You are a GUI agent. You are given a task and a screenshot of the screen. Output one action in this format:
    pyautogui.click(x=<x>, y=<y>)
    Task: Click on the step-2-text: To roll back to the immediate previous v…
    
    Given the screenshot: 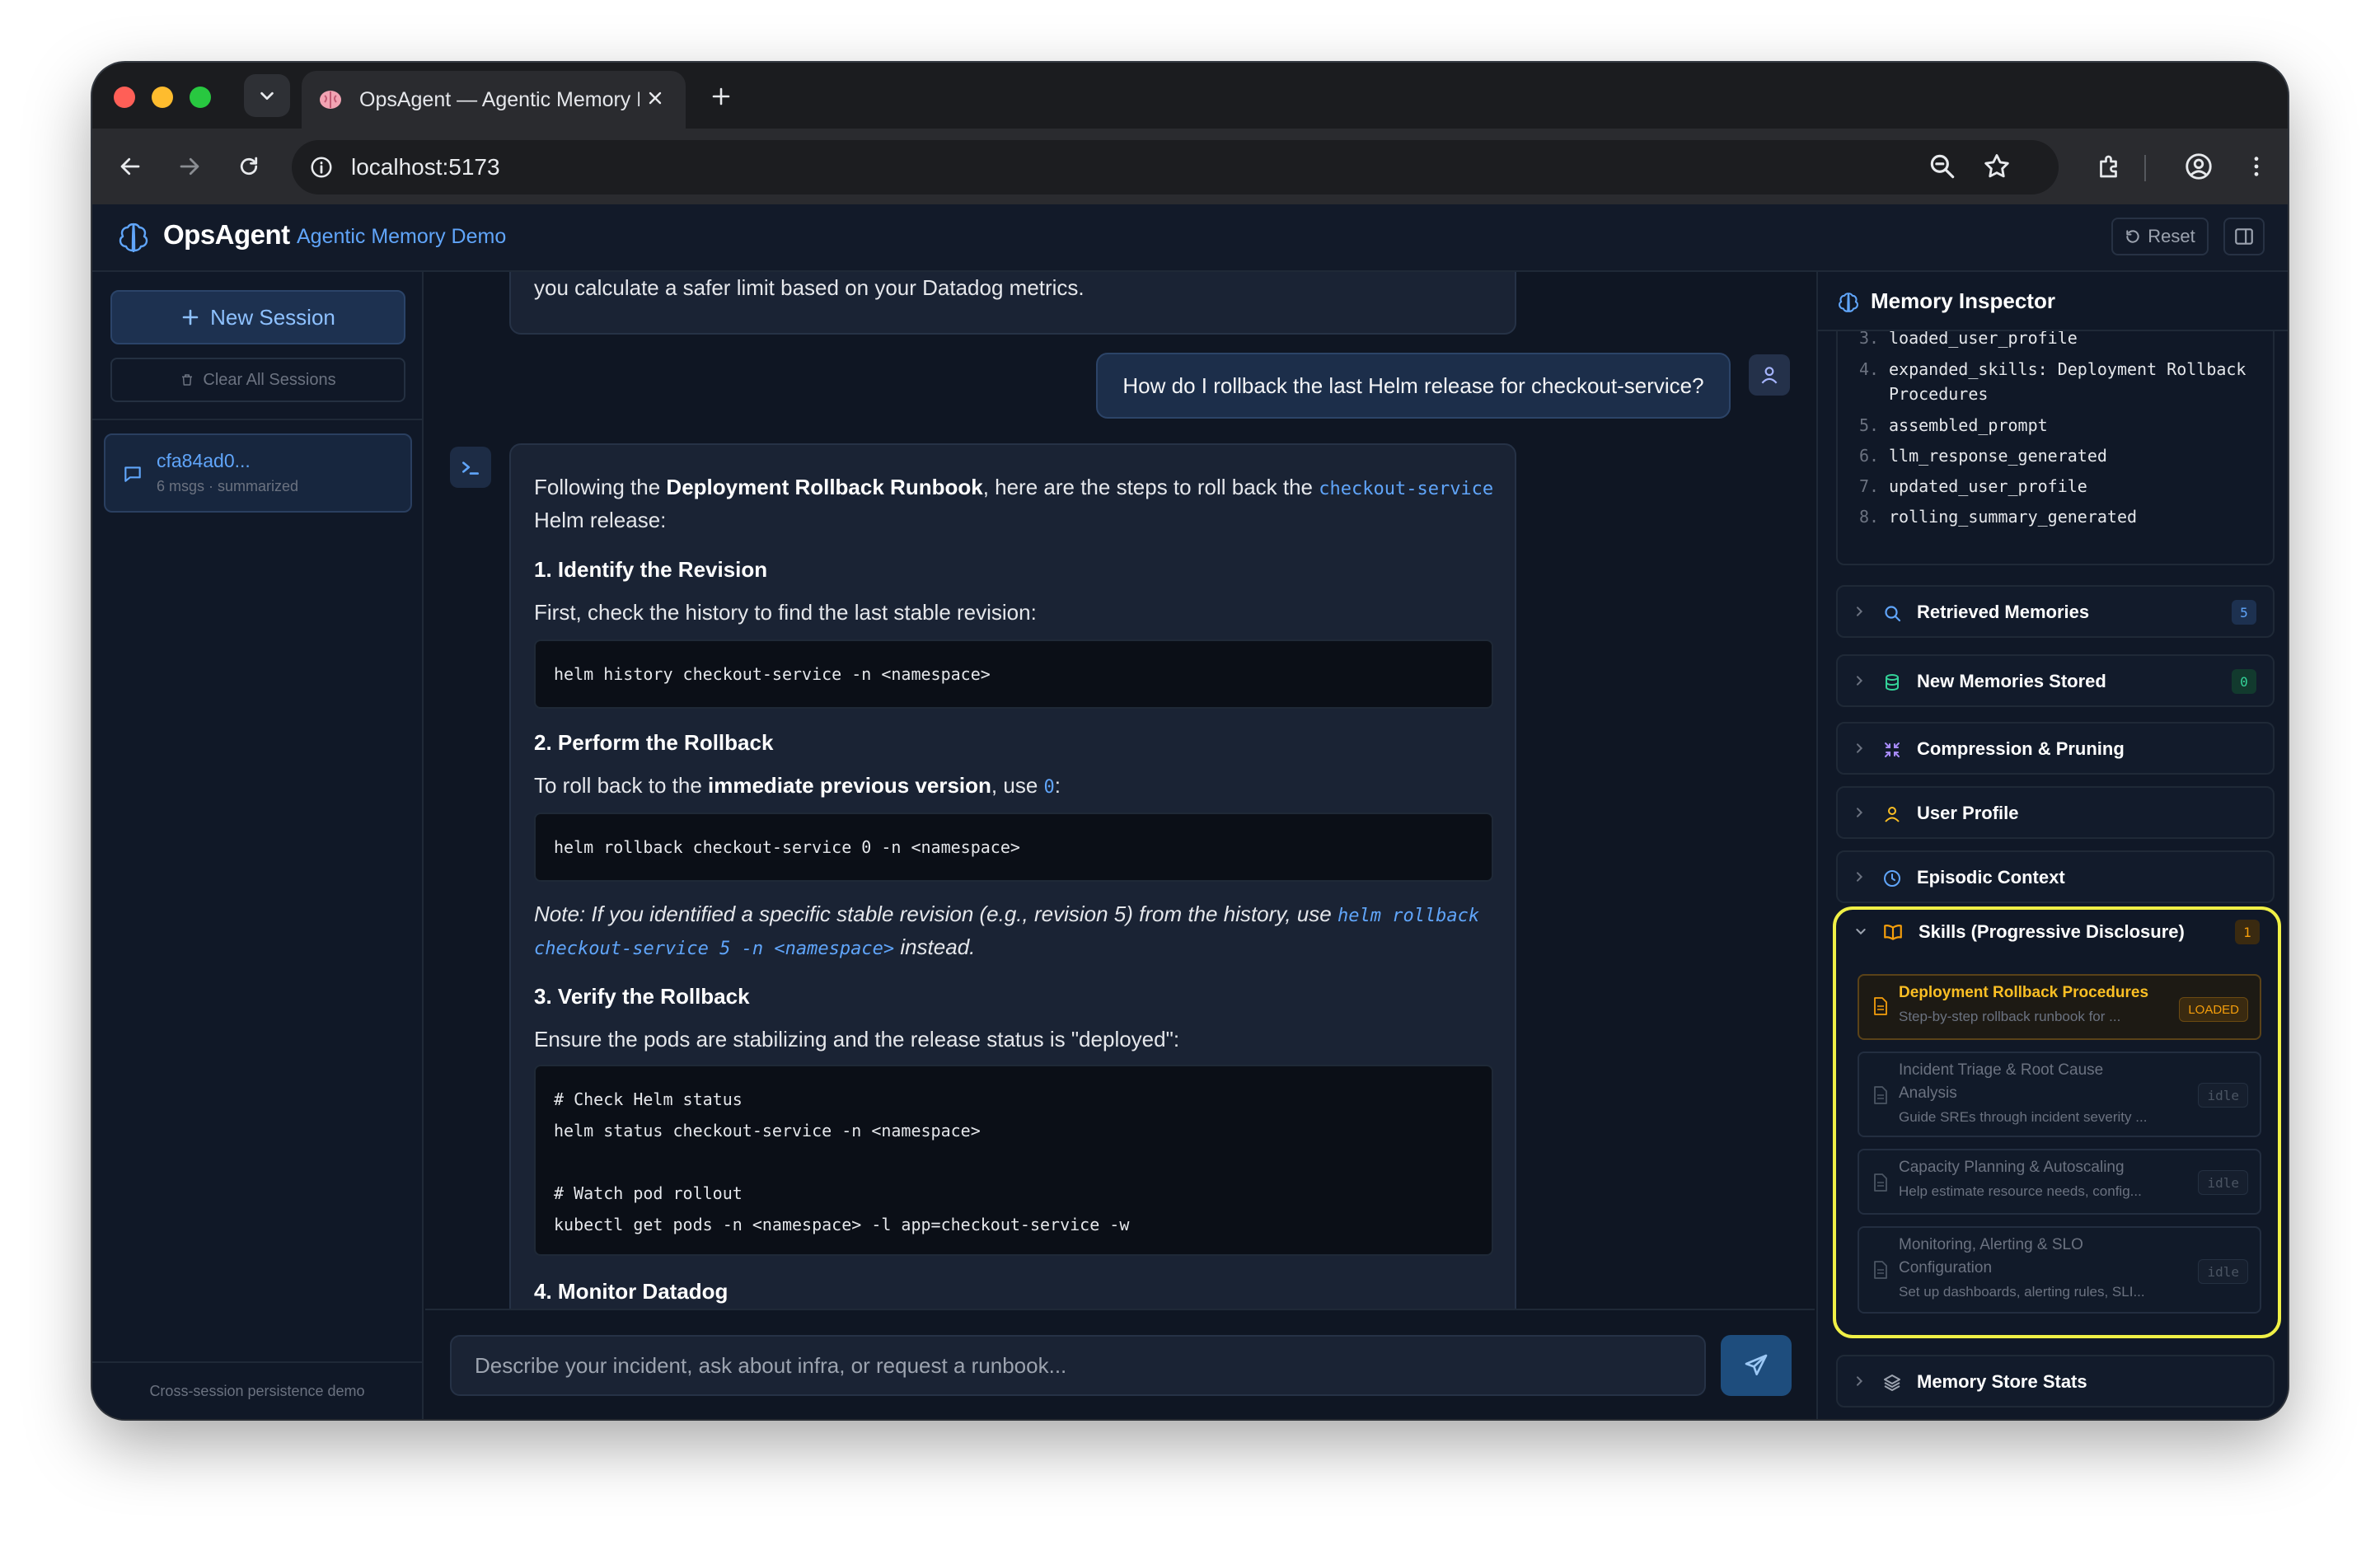 What is the action you would take?
    pyautogui.click(x=797, y=786)
    